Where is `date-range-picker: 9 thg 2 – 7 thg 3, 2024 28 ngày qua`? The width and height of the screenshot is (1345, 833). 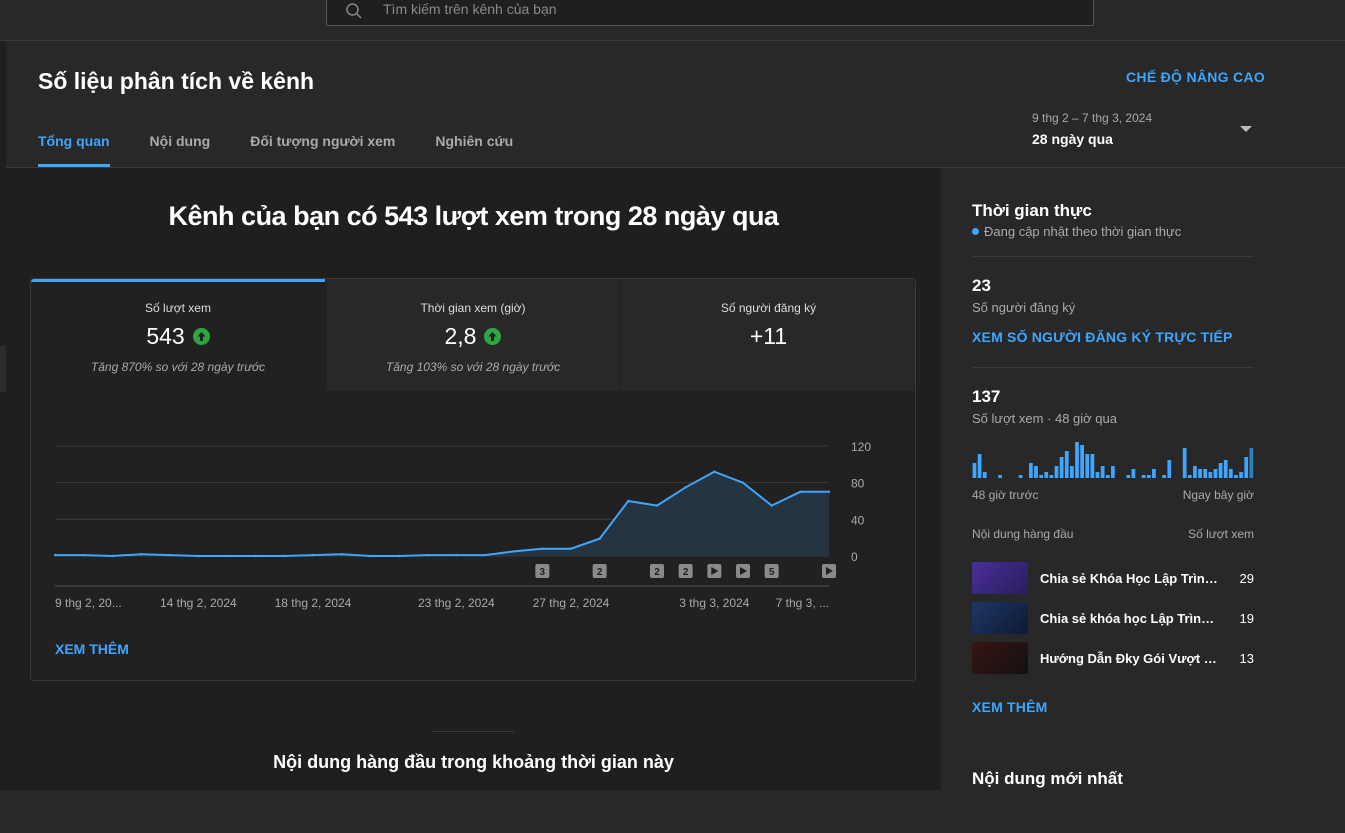
date-range-picker: 9 thg 2 – 7 thg 3, 2024 28 ngày qua is located at coordinates (1142, 129).